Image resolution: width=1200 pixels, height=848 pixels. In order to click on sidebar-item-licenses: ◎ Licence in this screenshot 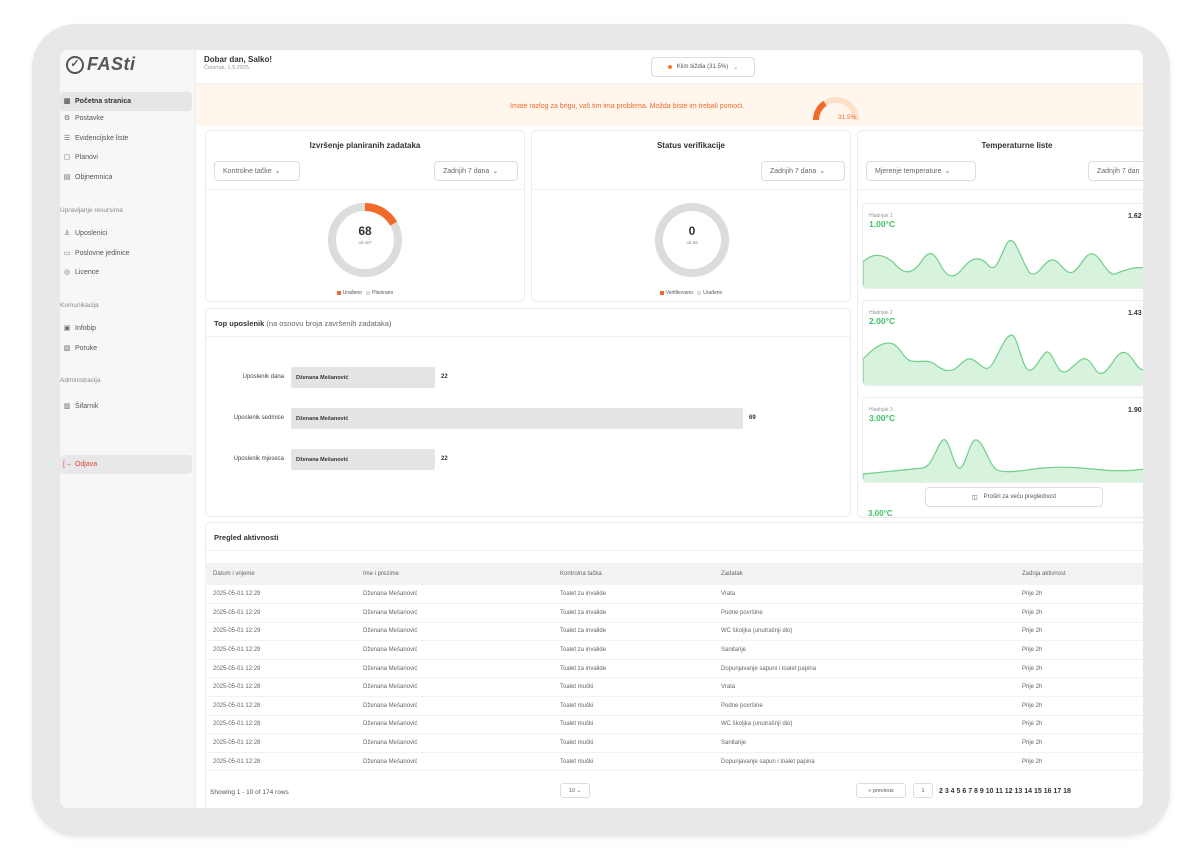, I will do `click(126, 272)`.